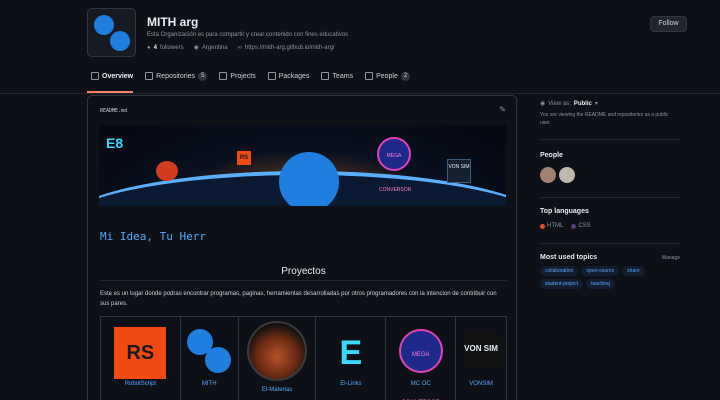 This screenshot has width=720, height=400. Describe the element at coordinates (325, 76) in the screenshot. I see `people-icon` at that location.